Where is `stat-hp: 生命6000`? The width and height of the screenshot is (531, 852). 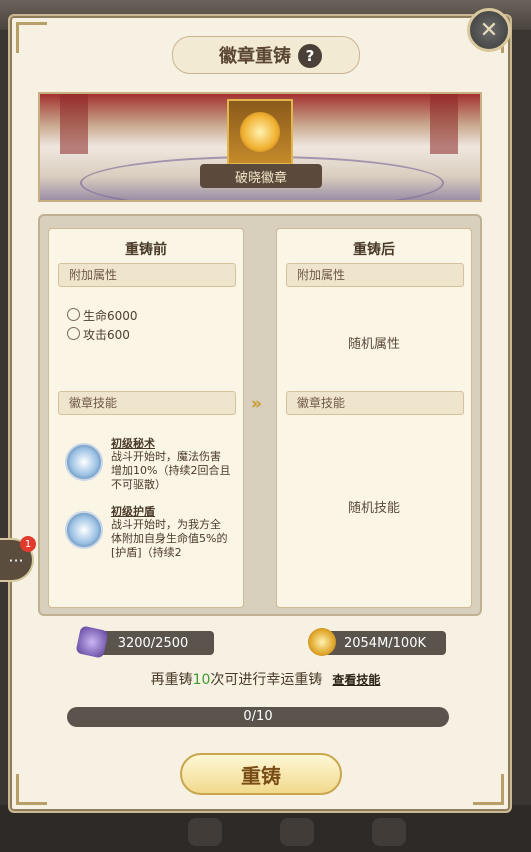
stat-hp: 生命6000 is located at coordinates (102, 315).